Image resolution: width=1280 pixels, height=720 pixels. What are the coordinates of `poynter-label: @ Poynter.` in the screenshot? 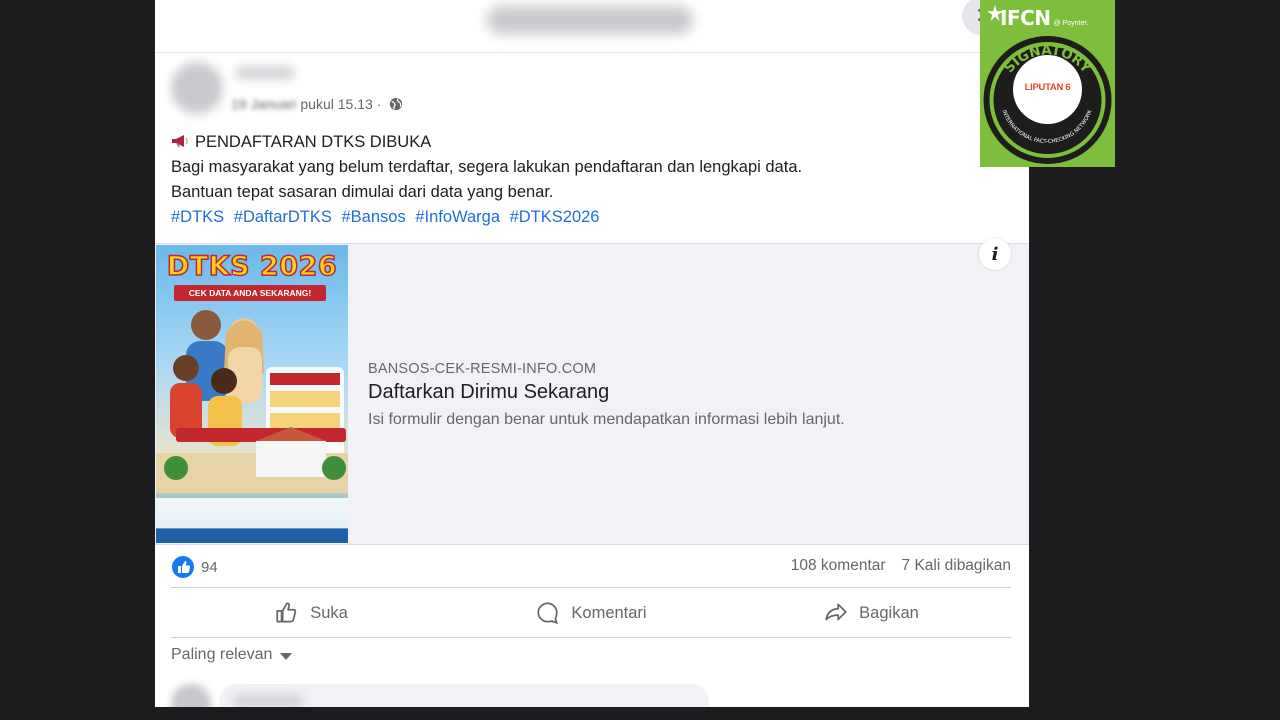 It's located at (1071, 23).